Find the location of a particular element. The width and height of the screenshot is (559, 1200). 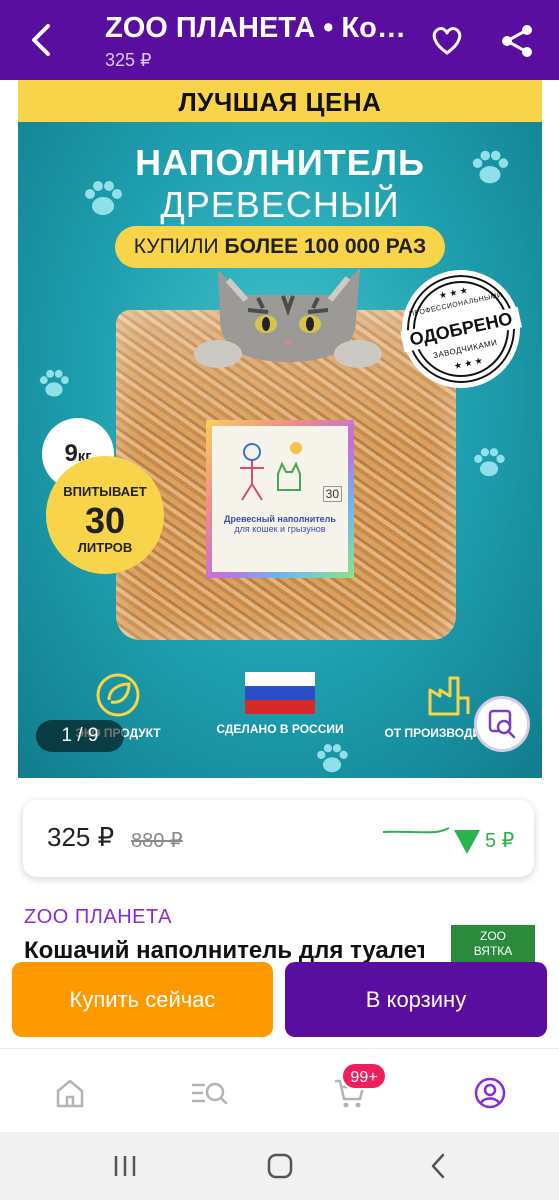

system-navigation-bar is located at coordinates (279, 1166).